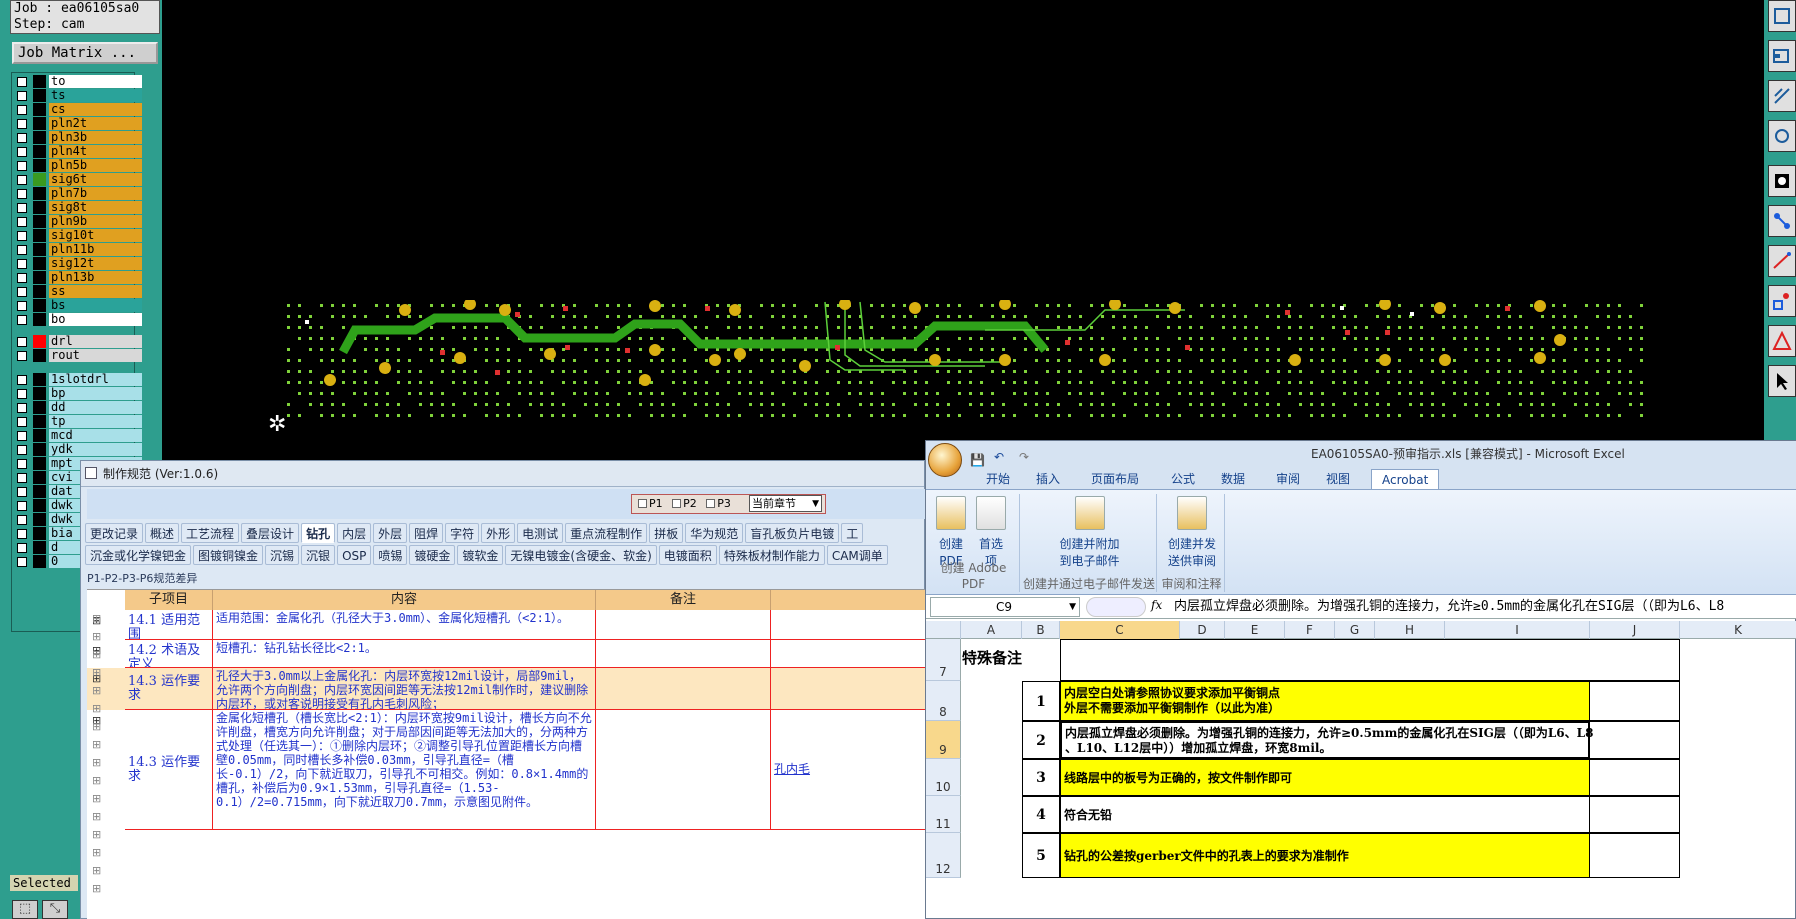 The image size is (1796, 919). I want to click on layer-name: bp, so click(95, 393).